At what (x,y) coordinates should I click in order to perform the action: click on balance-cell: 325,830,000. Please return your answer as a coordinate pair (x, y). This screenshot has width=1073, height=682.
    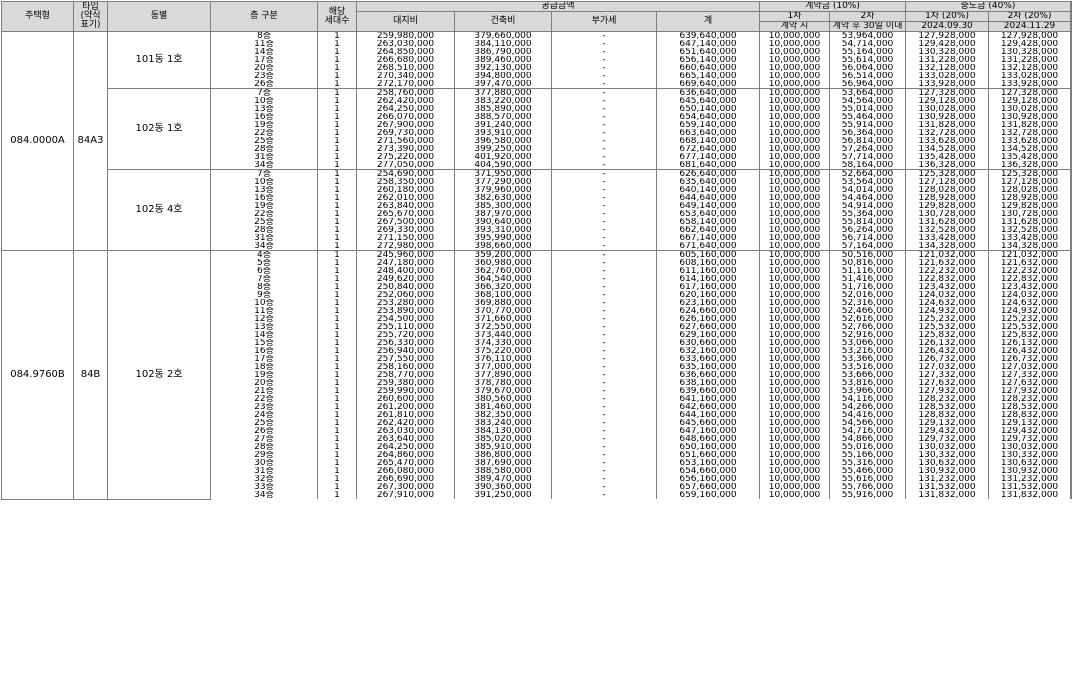
    Looking at the image, I should click on (1071, 455).